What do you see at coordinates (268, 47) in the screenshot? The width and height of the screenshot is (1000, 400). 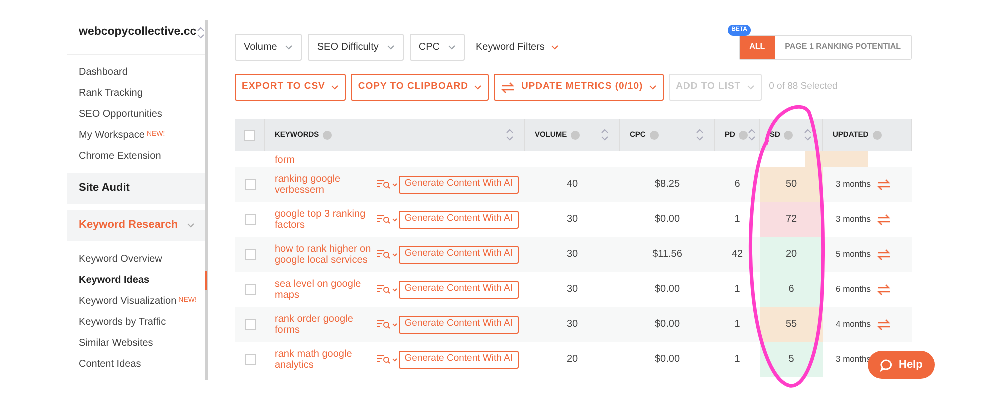 I see `filter-dropdown: Volume` at bounding box center [268, 47].